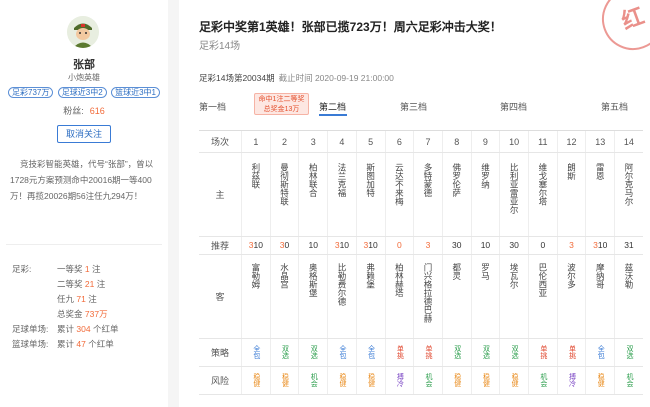  I want to click on host-team-name: 斯图加特, so click(370, 180).